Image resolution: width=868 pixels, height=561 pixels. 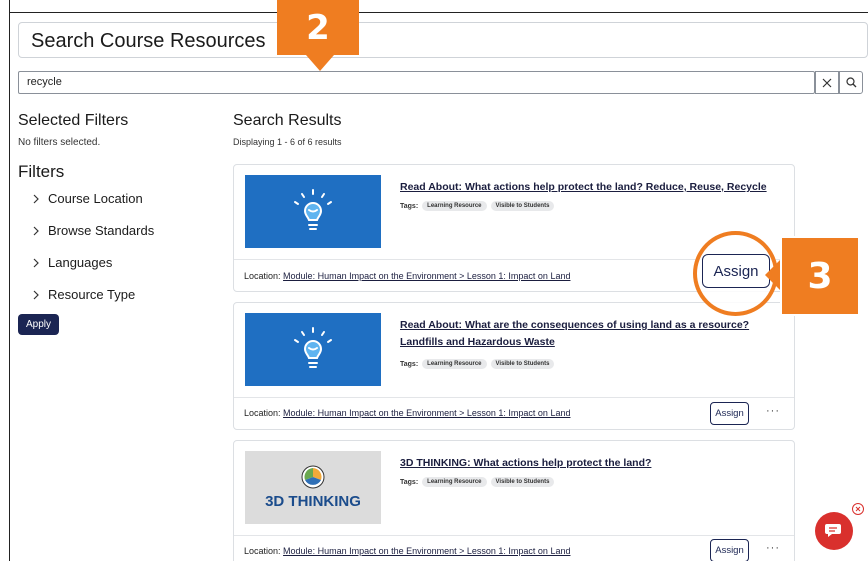 I want to click on frame-border-top, so click(x=438, y=12).